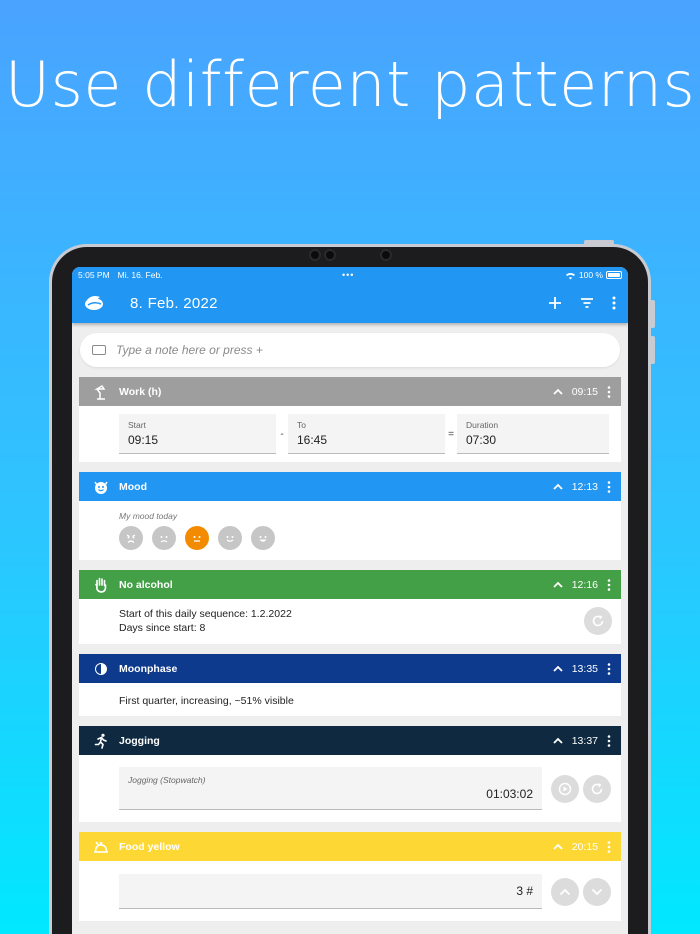 The width and height of the screenshot is (700, 934). I want to click on app-logo-icon, so click(94, 303).